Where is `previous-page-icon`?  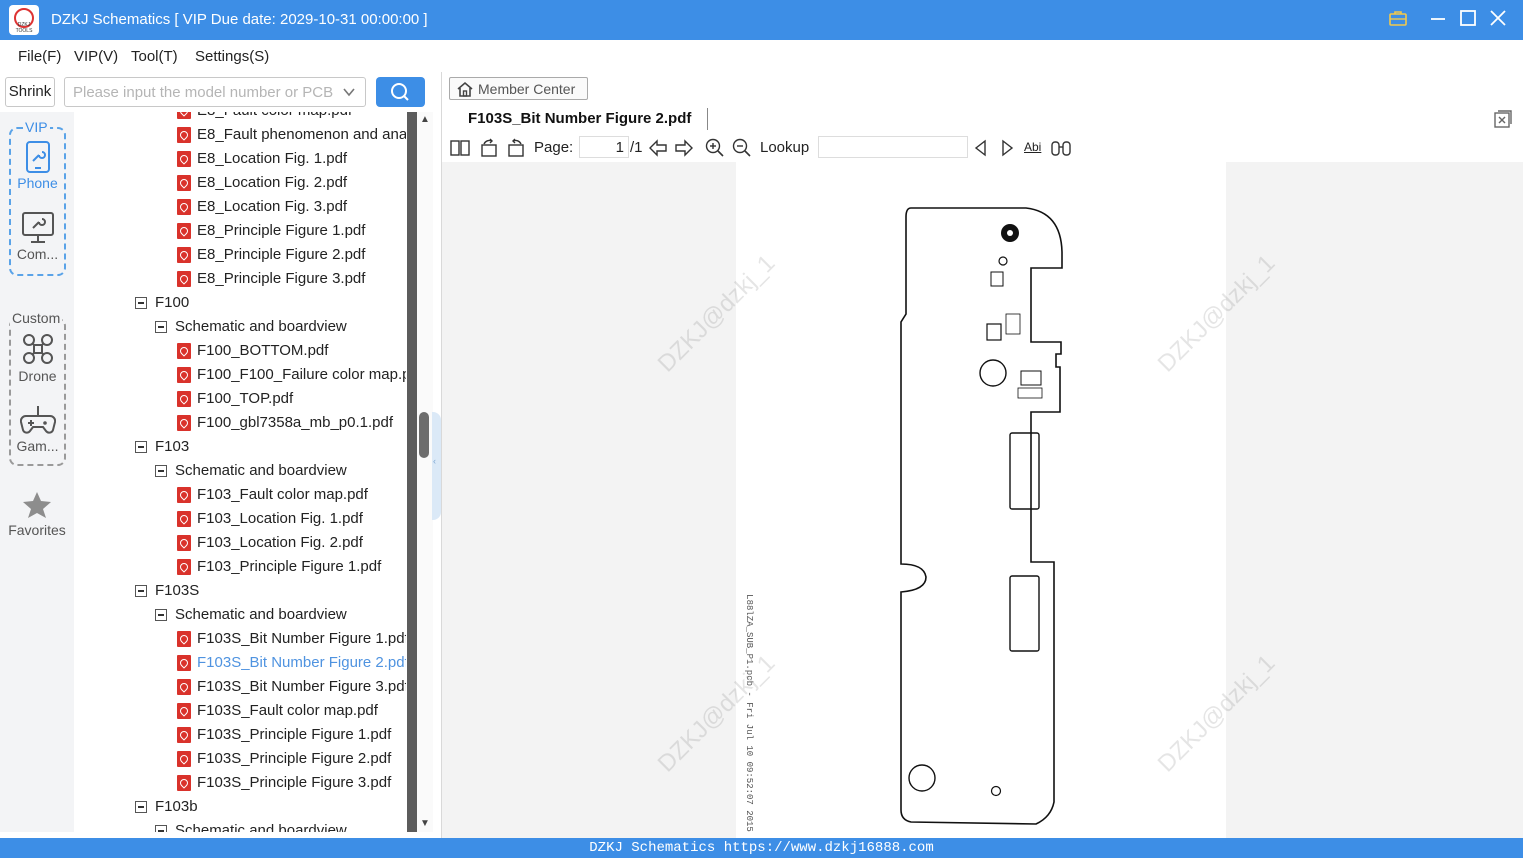
previous-page-icon is located at coordinates (658, 148).